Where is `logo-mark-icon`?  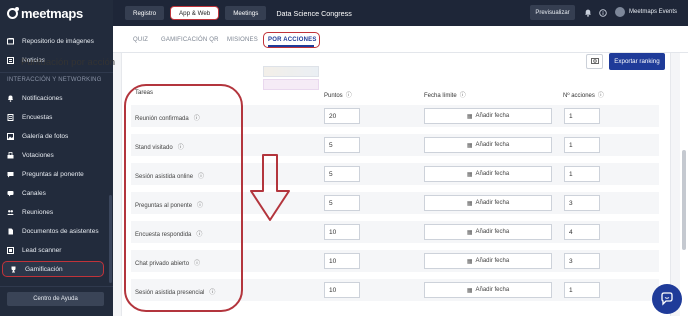
logo-mark-icon is located at coordinates (13, 12).